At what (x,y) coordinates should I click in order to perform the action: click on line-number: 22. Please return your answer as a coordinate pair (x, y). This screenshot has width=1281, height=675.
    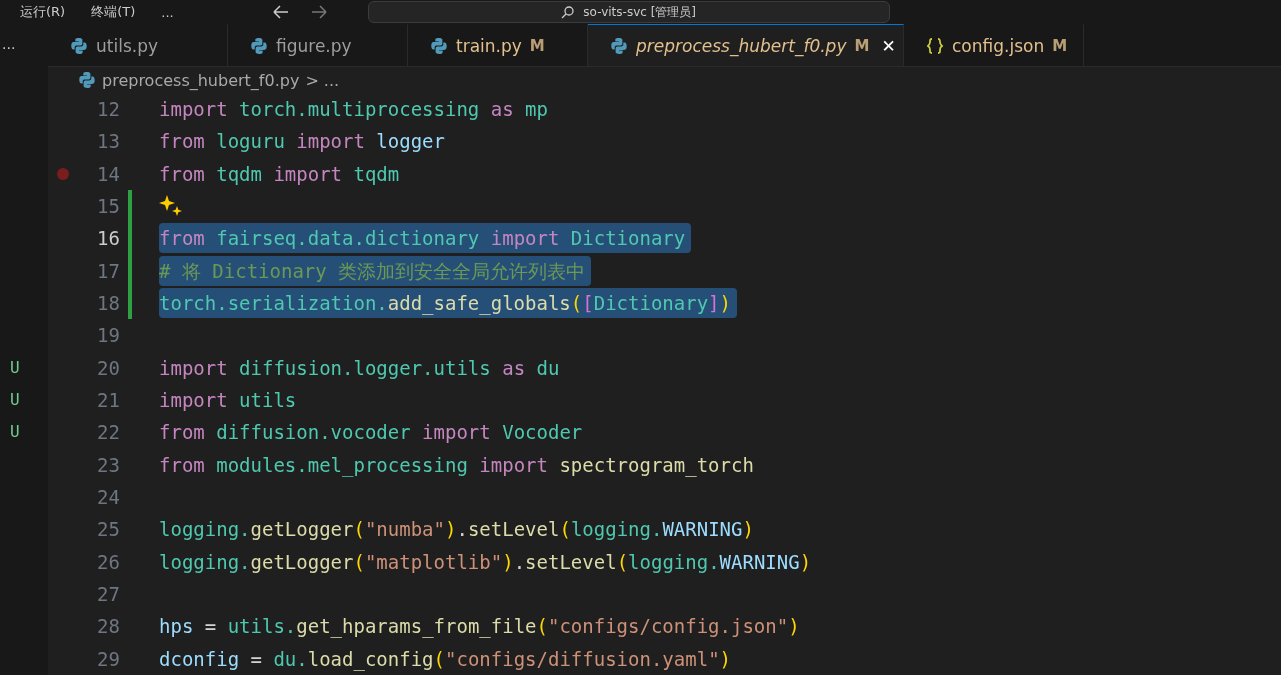
    Looking at the image, I should click on (108, 432).